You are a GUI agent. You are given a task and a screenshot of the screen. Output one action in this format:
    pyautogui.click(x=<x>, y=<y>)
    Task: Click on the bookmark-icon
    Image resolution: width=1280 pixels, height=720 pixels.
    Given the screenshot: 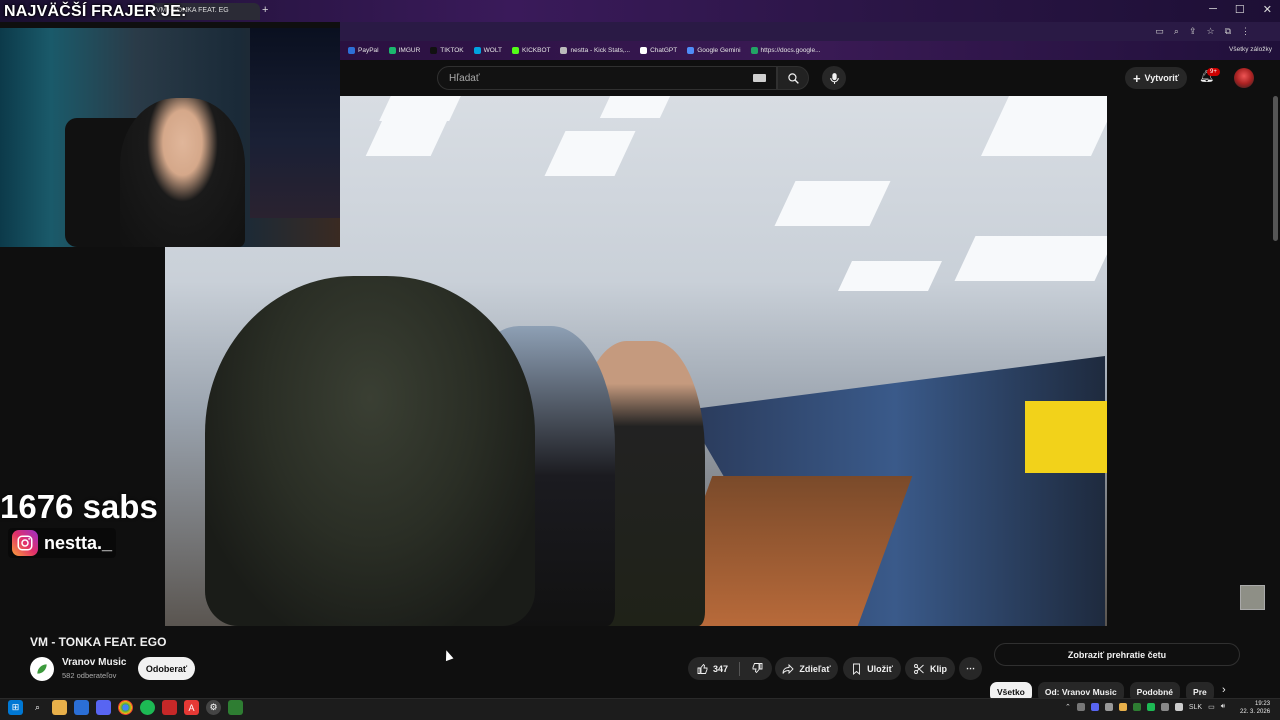 What is the action you would take?
    pyautogui.click(x=857, y=669)
    